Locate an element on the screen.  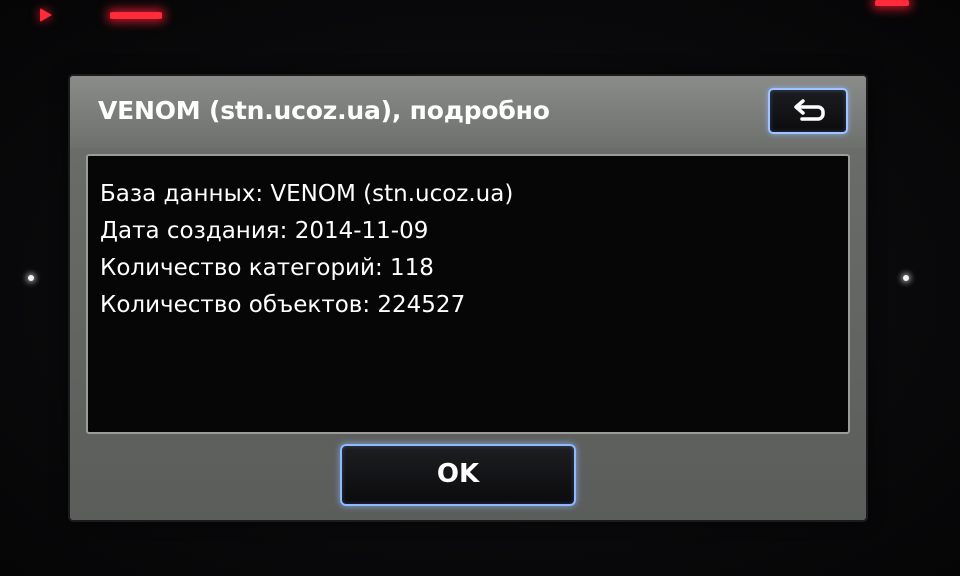
back-button is located at coordinates (808, 111).